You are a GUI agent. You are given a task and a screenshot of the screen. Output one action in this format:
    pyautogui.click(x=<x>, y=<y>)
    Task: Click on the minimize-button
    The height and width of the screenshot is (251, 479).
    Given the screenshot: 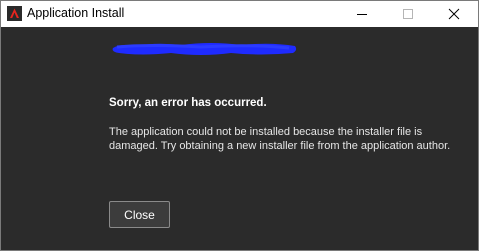 What is the action you would take?
    pyautogui.click(x=362, y=14)
    